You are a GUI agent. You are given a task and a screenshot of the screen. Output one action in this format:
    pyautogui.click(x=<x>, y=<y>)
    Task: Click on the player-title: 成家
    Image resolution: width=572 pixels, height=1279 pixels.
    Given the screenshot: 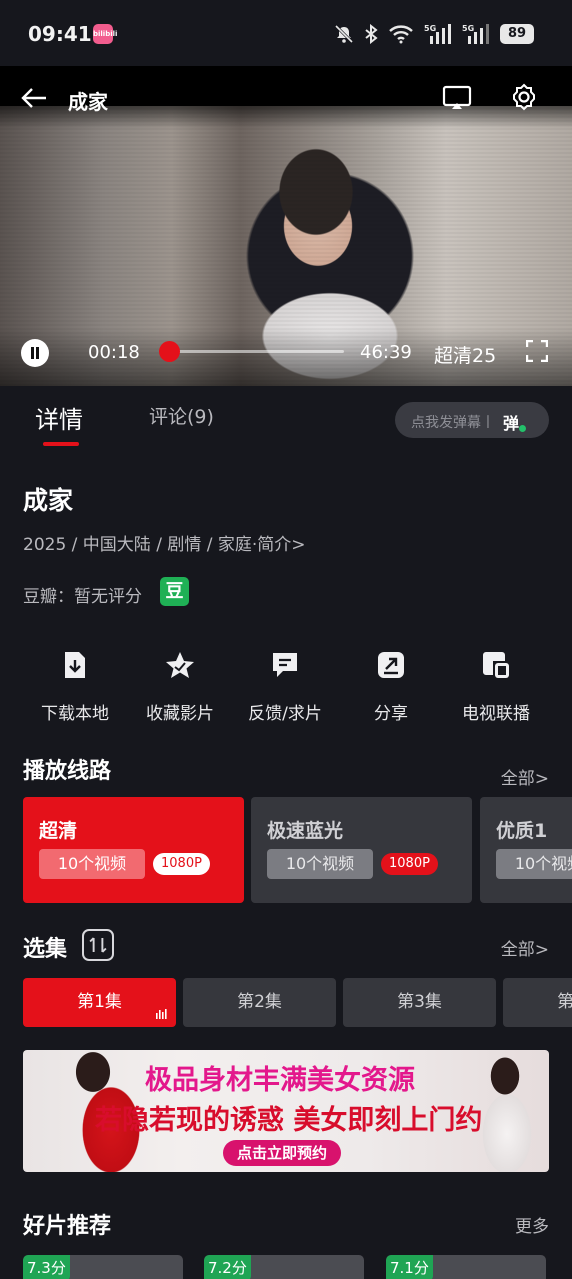 What is the action you would take?
    pyautogui.click(x=88, y=102)
    